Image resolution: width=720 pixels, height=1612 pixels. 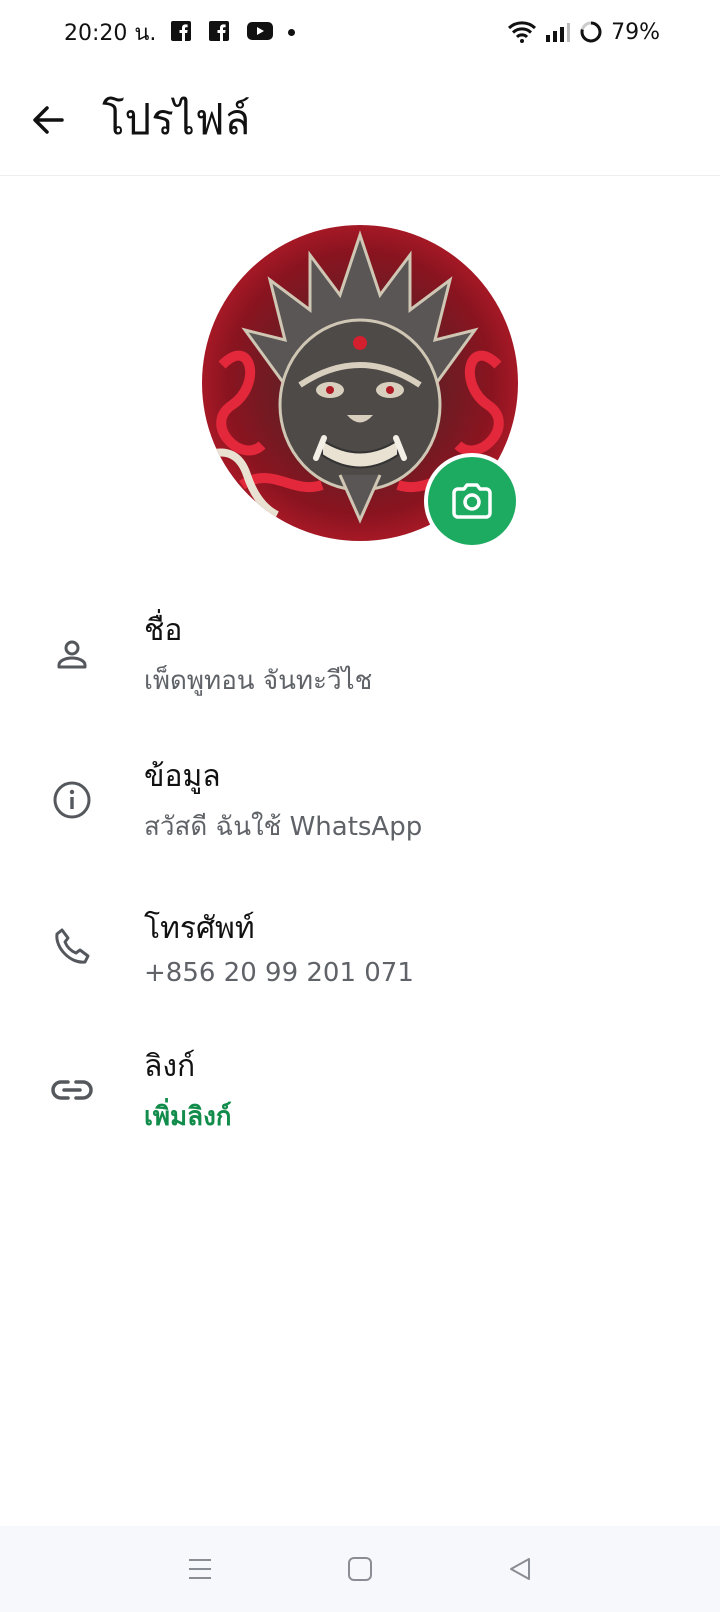 I want to click on add-link-button: เพิ่มลิงก์, so click(x=188, y=1116).